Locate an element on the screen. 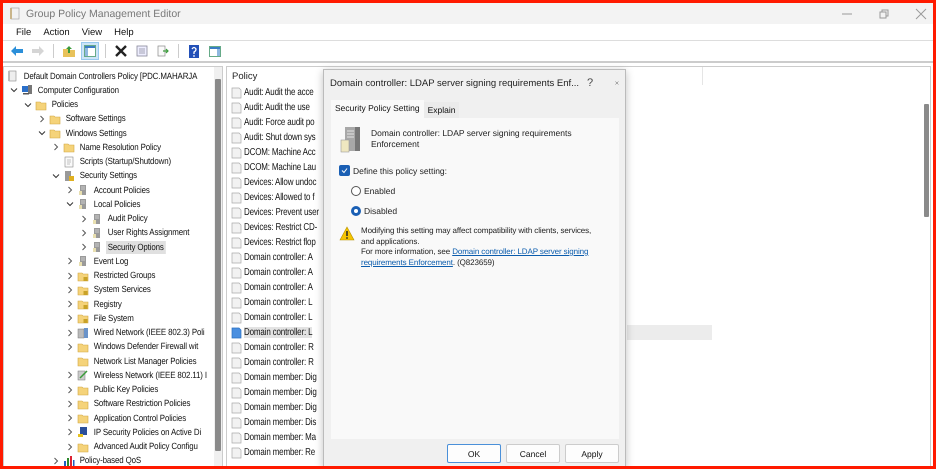 The width and height of the screenshot is (936, 469). tab: Explain is located at coordinates (442, 110).